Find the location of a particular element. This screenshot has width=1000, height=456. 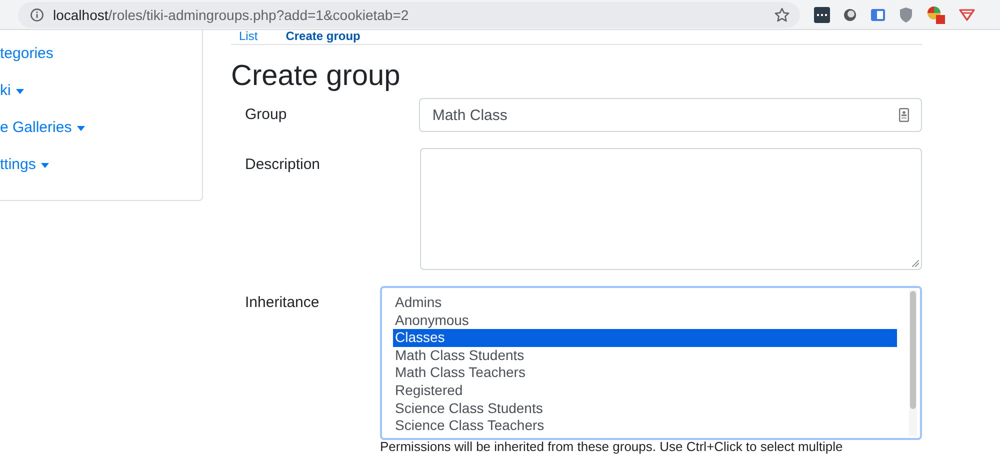

address-bar: localhost/roles/tiki-admingroups.php?add=1&cookietab=2 is located at coordinates (409, 15).